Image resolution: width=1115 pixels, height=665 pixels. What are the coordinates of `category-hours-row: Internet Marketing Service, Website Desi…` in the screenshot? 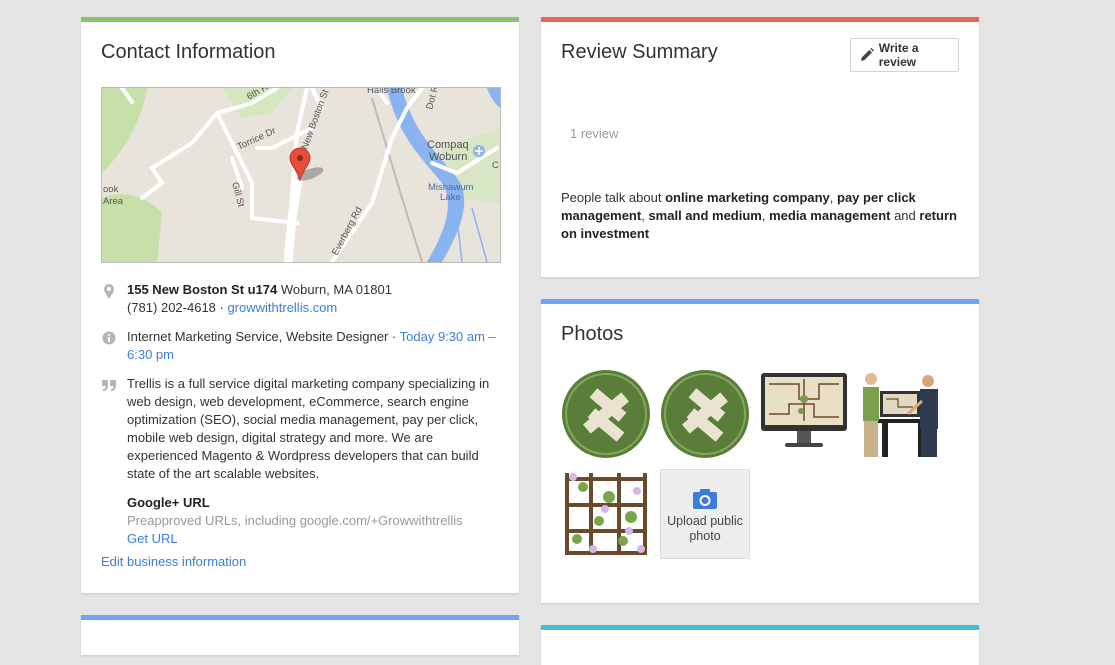 It's located at (300, 346).